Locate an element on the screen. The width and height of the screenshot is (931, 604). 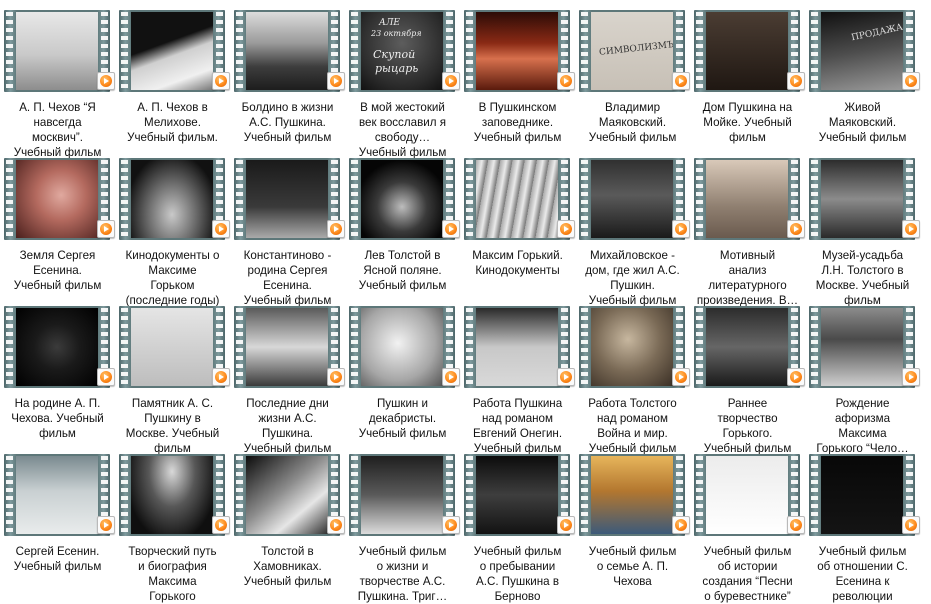
video-file-item: Дом Пушкина на Мойке. Учебный фильм is located at coordinates (747, 83).